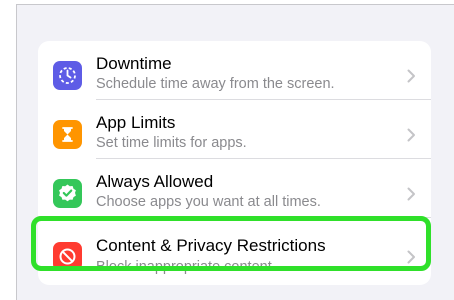 The width and height of the screenshot is (454, 300). Describe the element at coordinates (134, 63) in the screenshot. I see `settings-row-title: Downtime` at that location.